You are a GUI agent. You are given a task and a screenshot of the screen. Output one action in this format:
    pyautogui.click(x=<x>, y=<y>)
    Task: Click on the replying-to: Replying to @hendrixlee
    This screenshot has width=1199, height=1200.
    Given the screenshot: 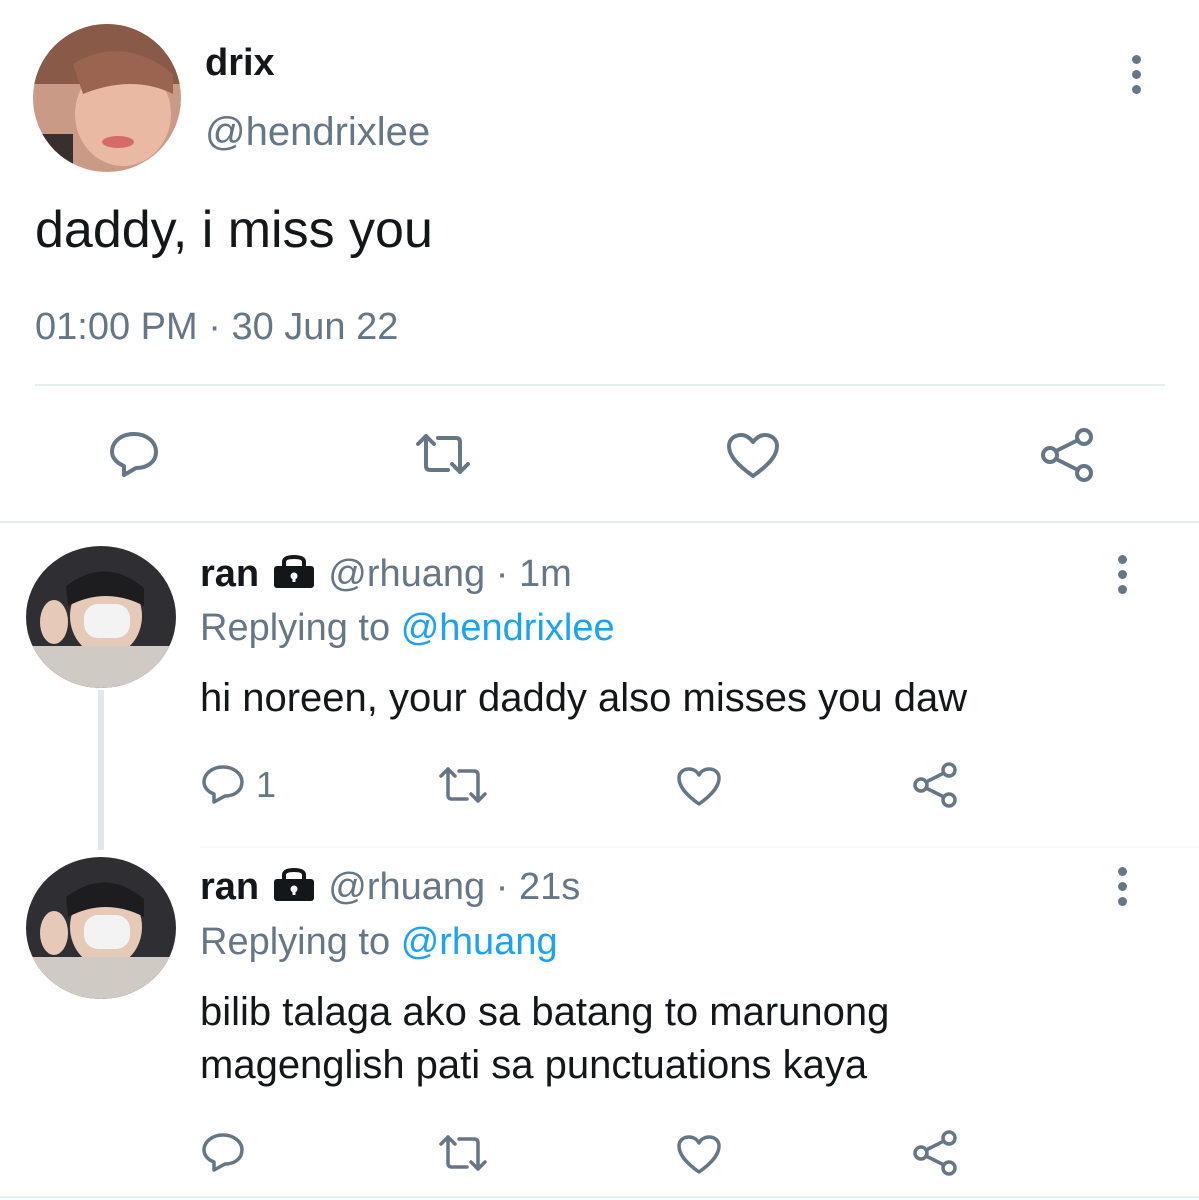 What is the action you would take?
    pyautogui.click(x=407, y=628)
    